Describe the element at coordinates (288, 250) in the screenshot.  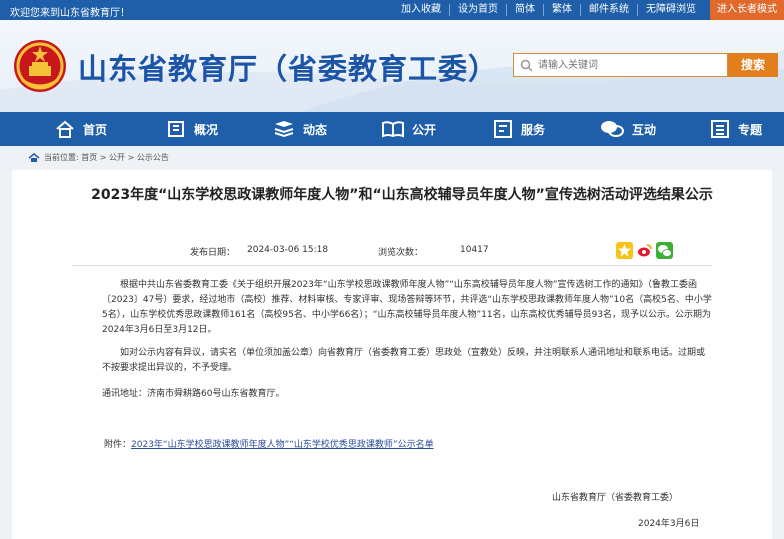
I see `published-value: 2024-03-06 15:18` at that location.